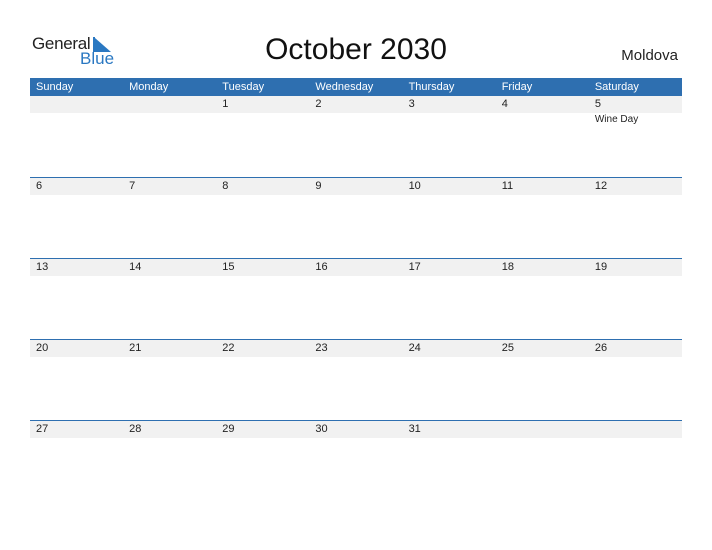  What do you see at coordinates (431, 87) in the screenshot?
I see `weekday-thursday: Thursday` at bounding box center [431, 87].